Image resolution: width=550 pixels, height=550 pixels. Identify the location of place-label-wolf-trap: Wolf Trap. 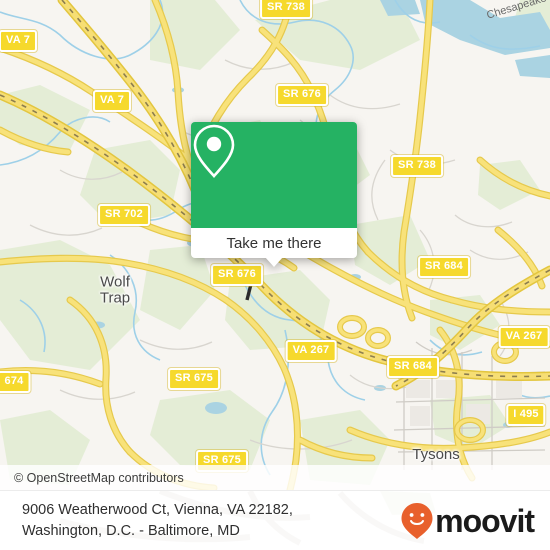
(115, 289).